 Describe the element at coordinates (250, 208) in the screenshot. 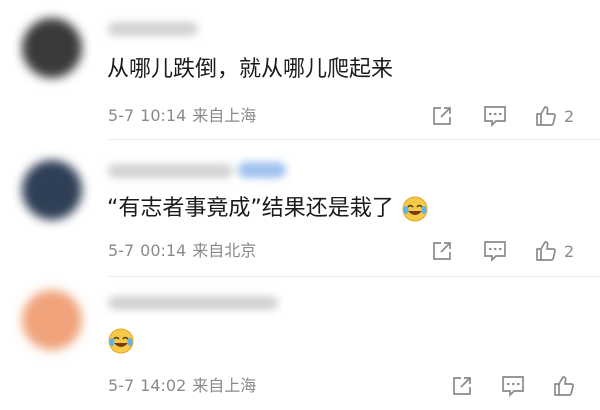

I see `comment-text-content: “有志者事竟成”结果还是栽了` at that location.